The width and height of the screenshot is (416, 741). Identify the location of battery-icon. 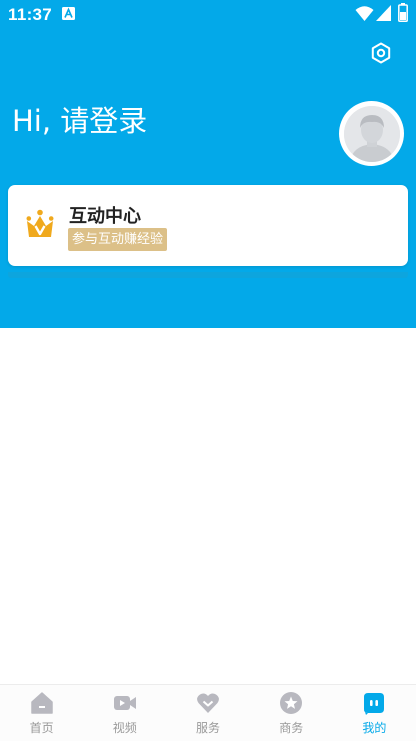
(403, 12).